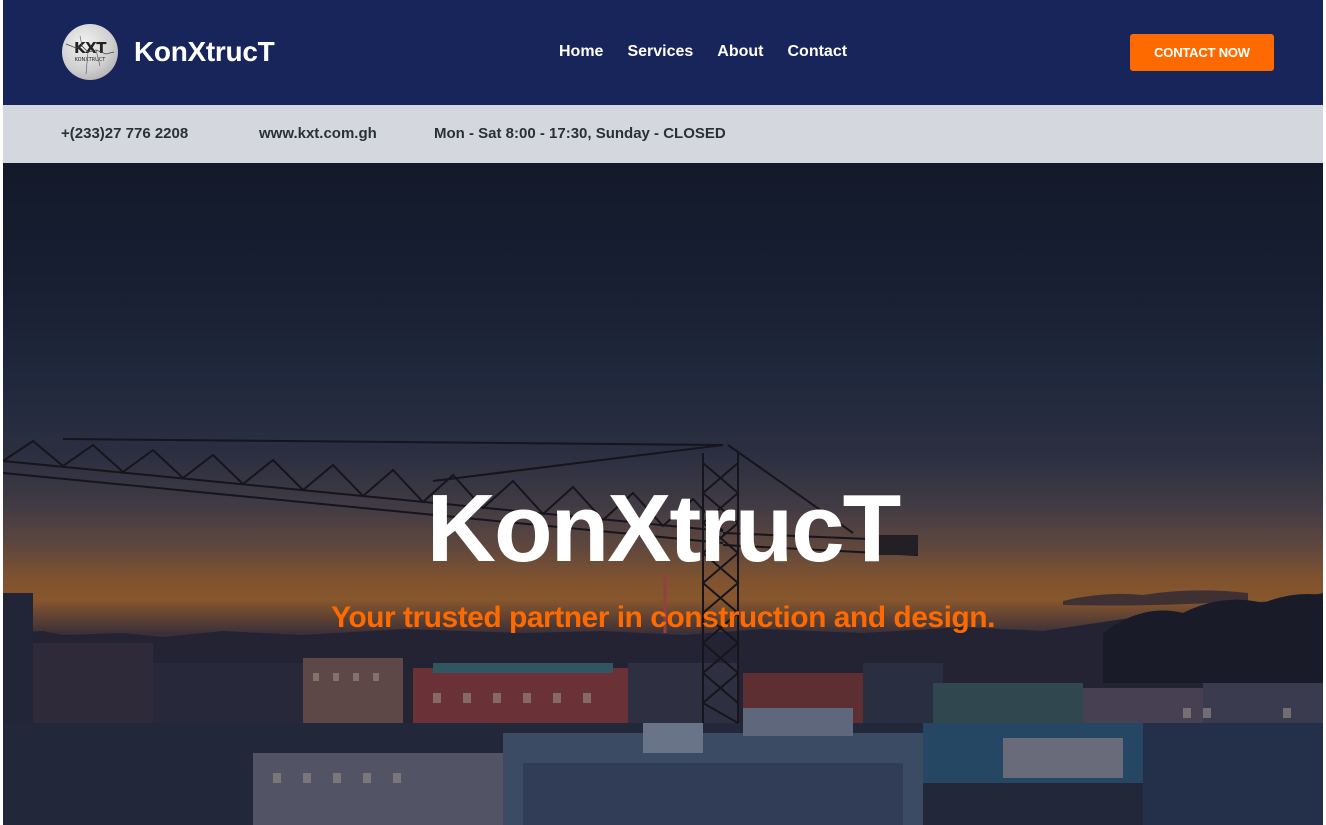 The height and width of the screenshot is (825, 1326). What do you see at coordinates (664, 528) in the screenshot?
I see `hero-title: KonXtrucT` at bounding box center [664, 528].